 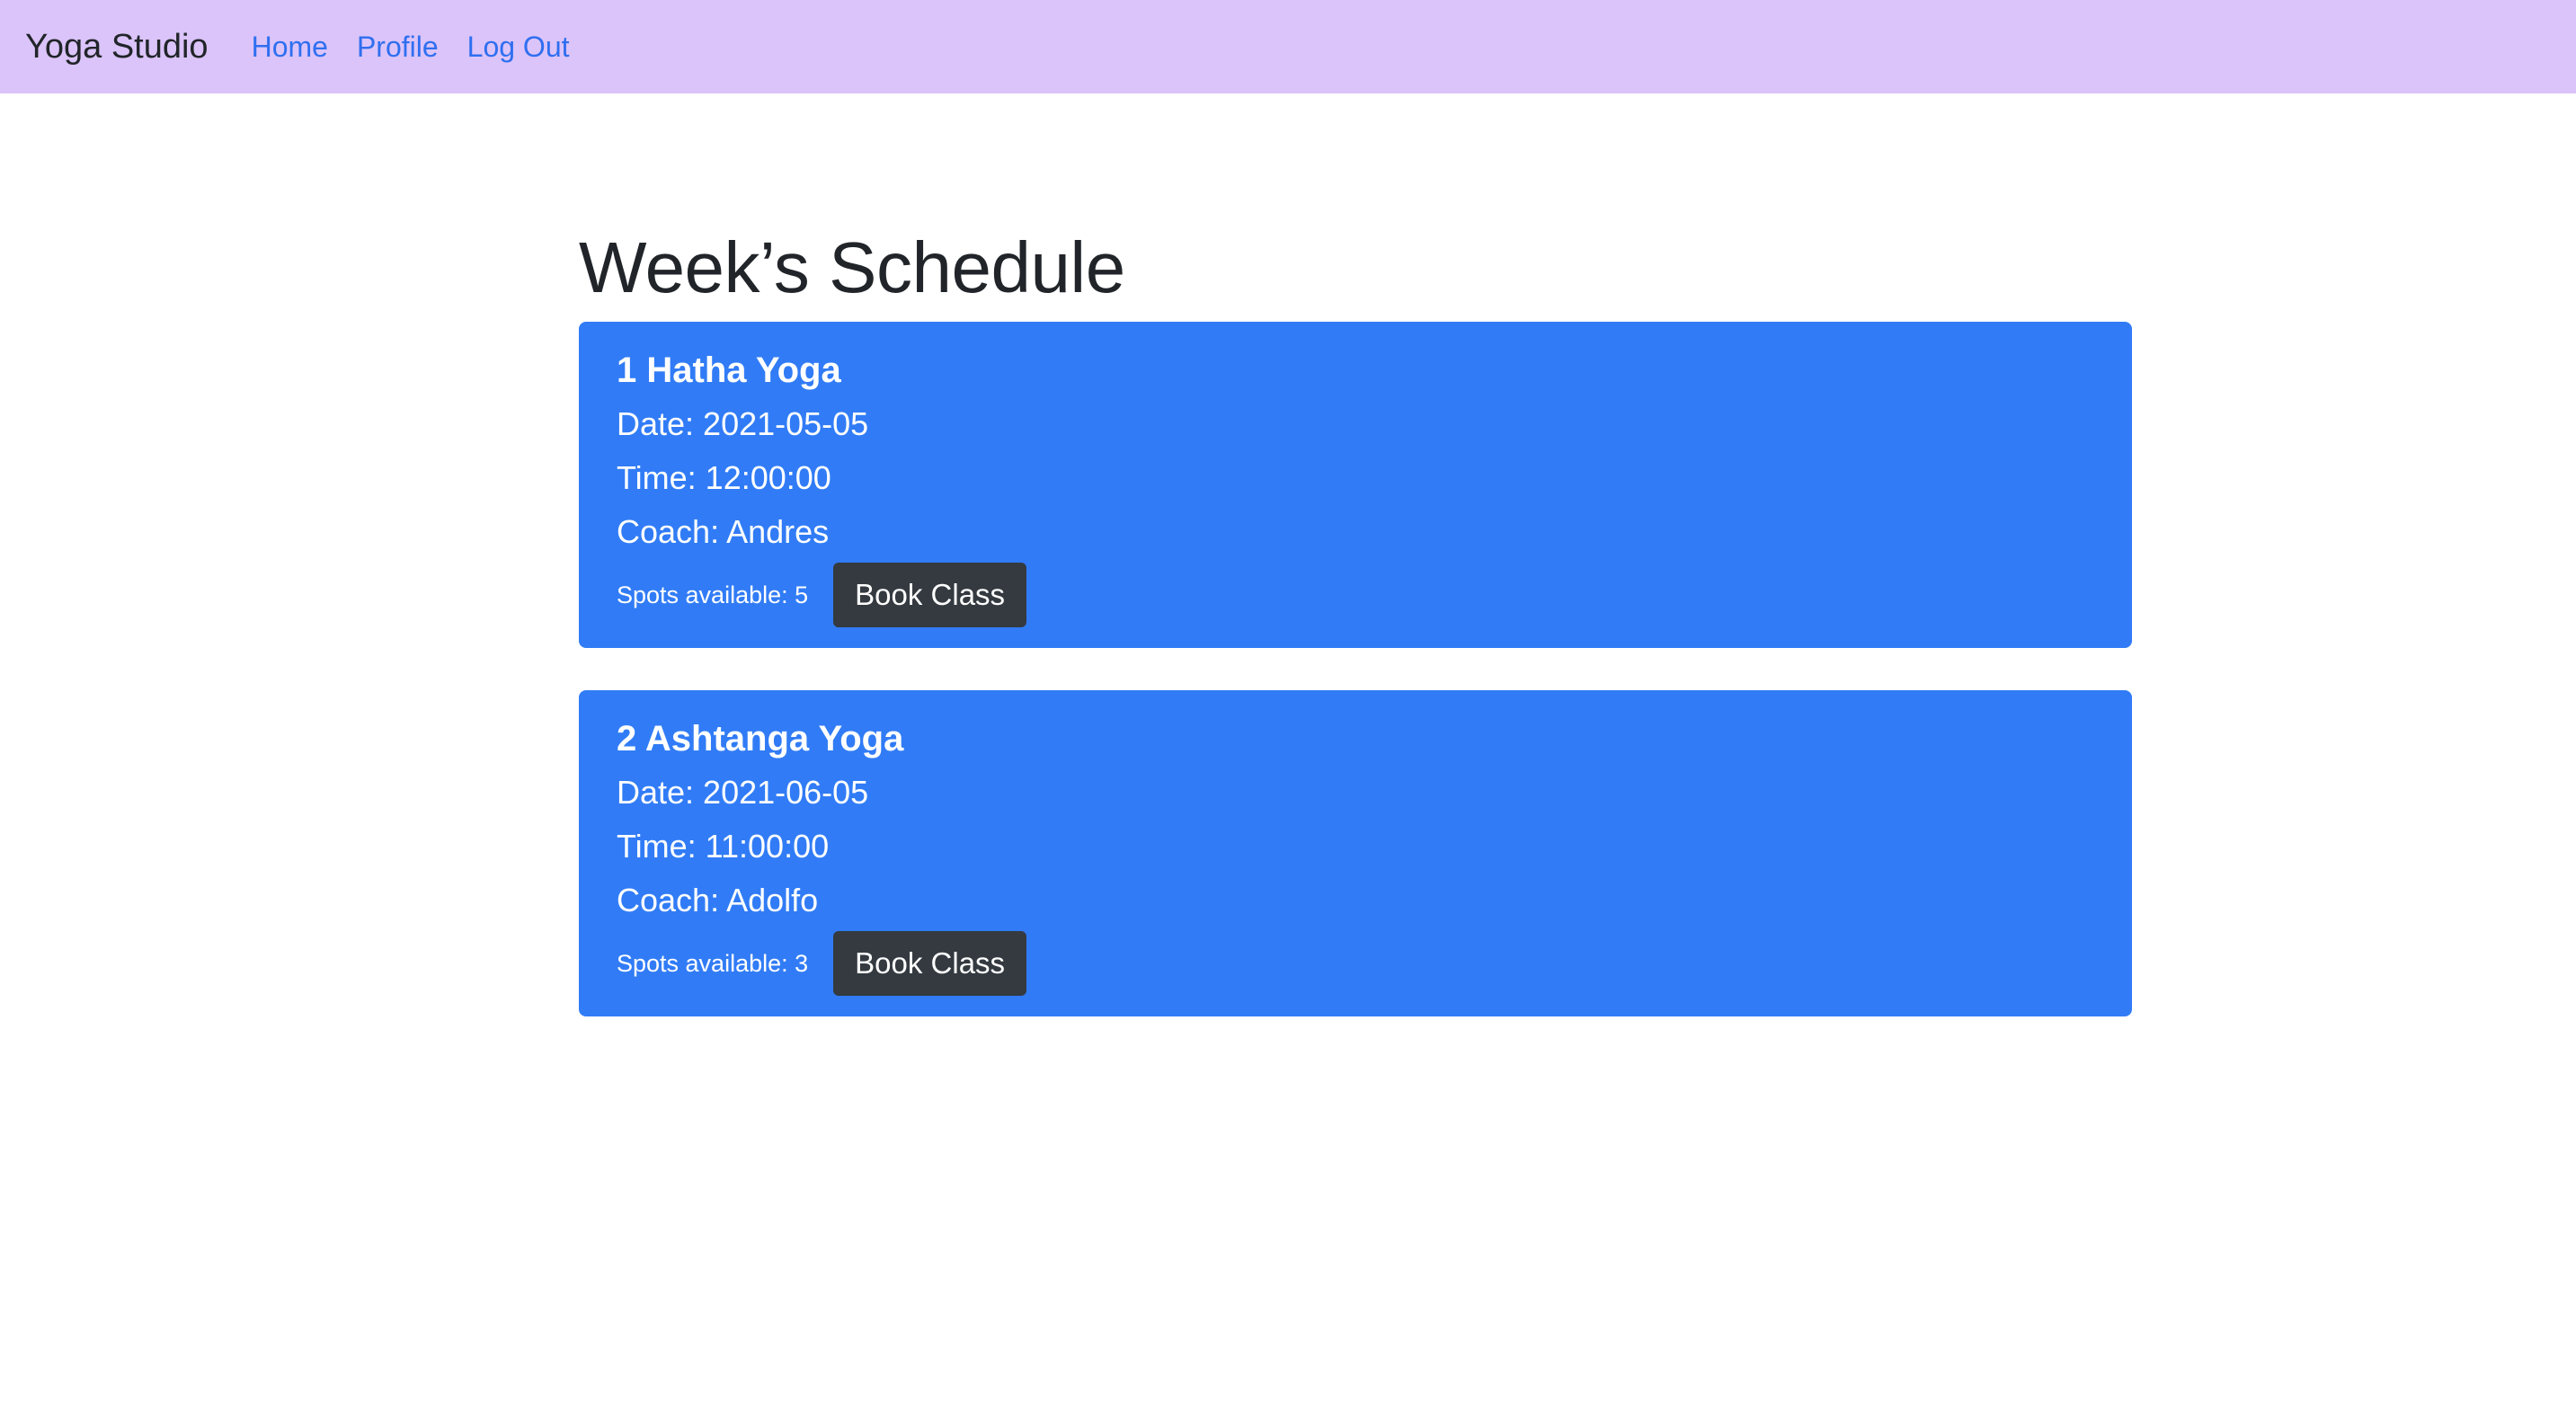 What do you see at coordinates (117, 47) in the screenshot?
I see `brand-logo-text: Yoga Studio` at bounding box center [117, 47].